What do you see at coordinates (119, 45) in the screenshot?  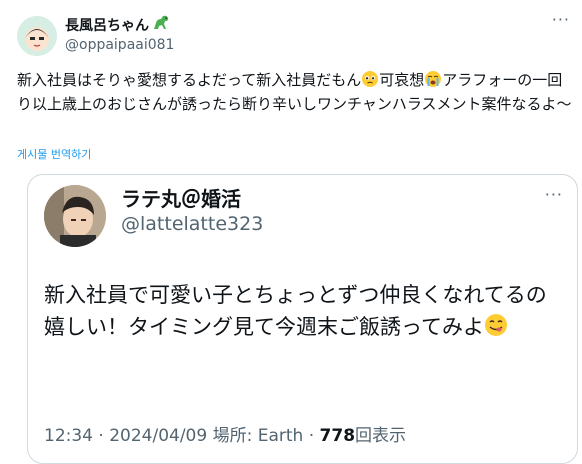 I see `user-handle: @oppaipaai081` at bounding box center [119, 45].